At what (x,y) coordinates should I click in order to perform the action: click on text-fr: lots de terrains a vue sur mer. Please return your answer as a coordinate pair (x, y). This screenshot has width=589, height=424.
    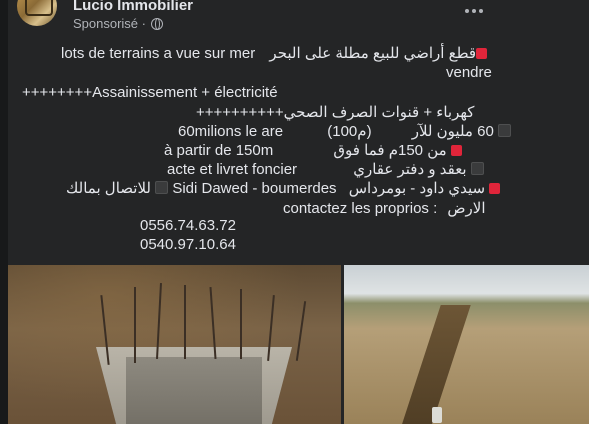
    Looking at the image, I should click on (158, 53).